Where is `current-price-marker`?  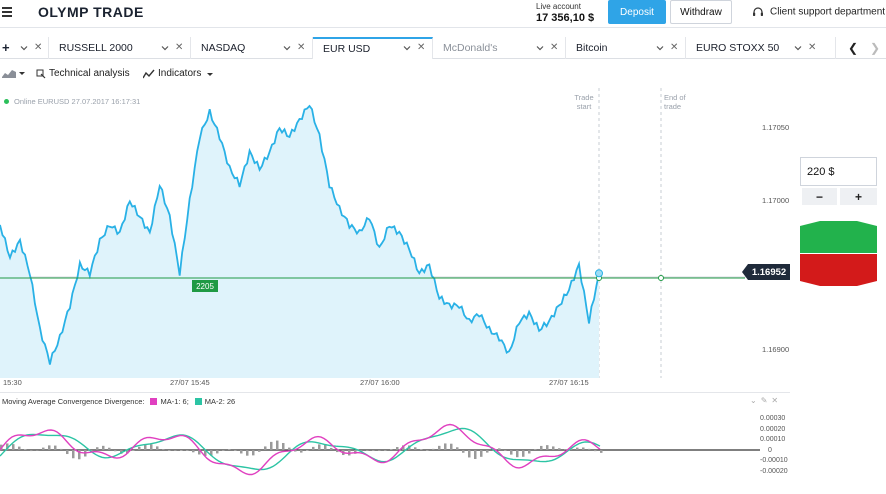 current-price-marker is located at coordinates (599, 273).